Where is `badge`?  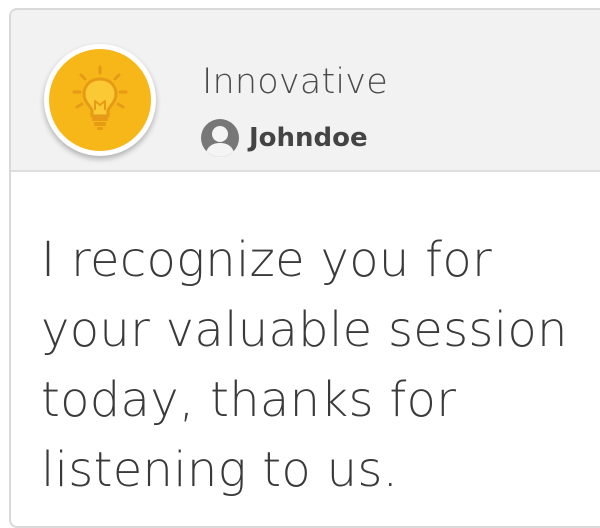 badge is located at coordinates (100, 100).